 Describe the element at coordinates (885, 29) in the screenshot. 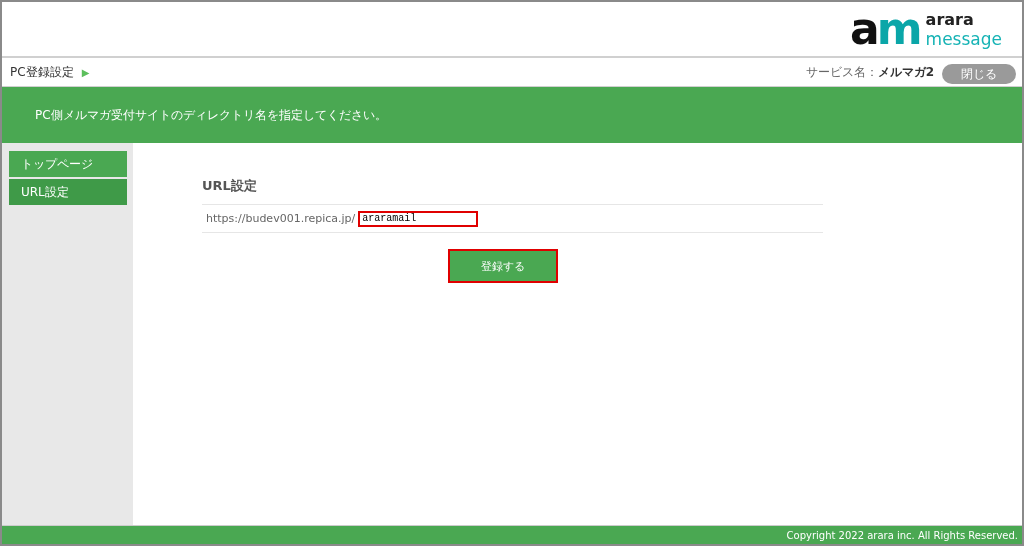

I see `logo-mark: am` at that location.